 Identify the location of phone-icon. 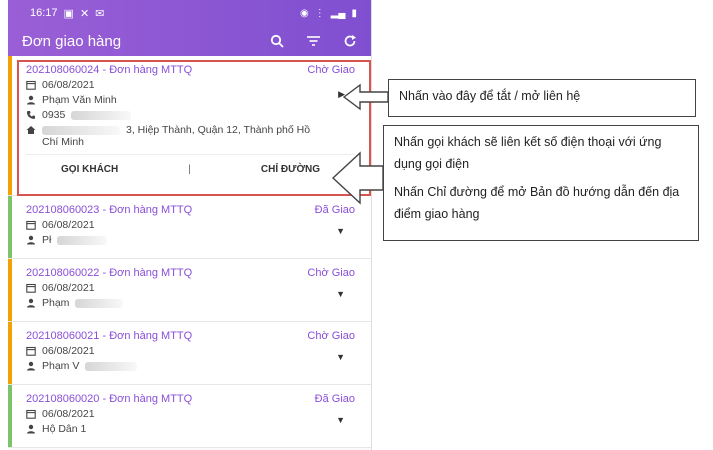
(31, 115).